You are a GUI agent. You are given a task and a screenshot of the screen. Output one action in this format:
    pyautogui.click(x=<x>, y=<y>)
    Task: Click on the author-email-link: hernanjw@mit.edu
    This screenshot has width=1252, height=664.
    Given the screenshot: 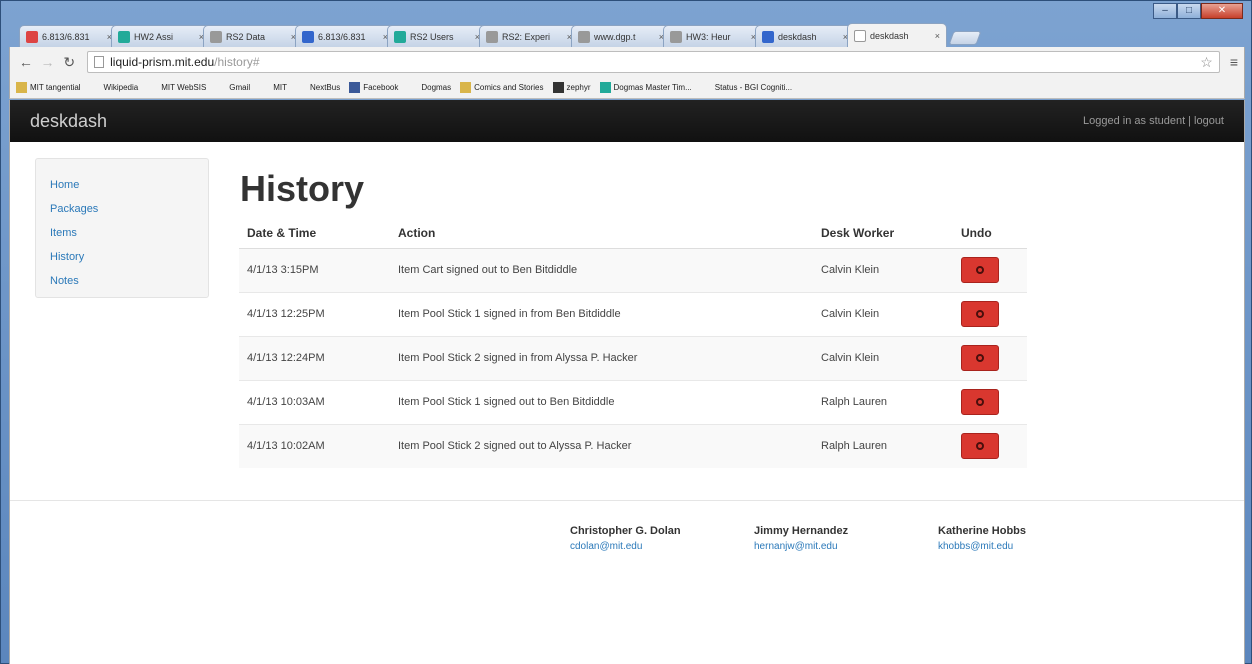 What is the action you would take?
    pyautogui.click(x=801, y=546)
    